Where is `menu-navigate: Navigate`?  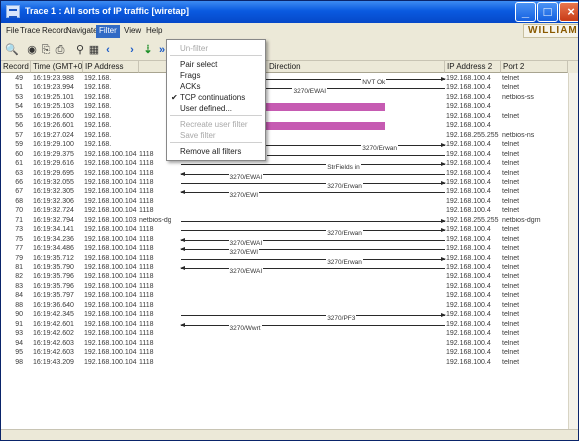 menu-navigate: Navigate is located at coordinates (82, 31).